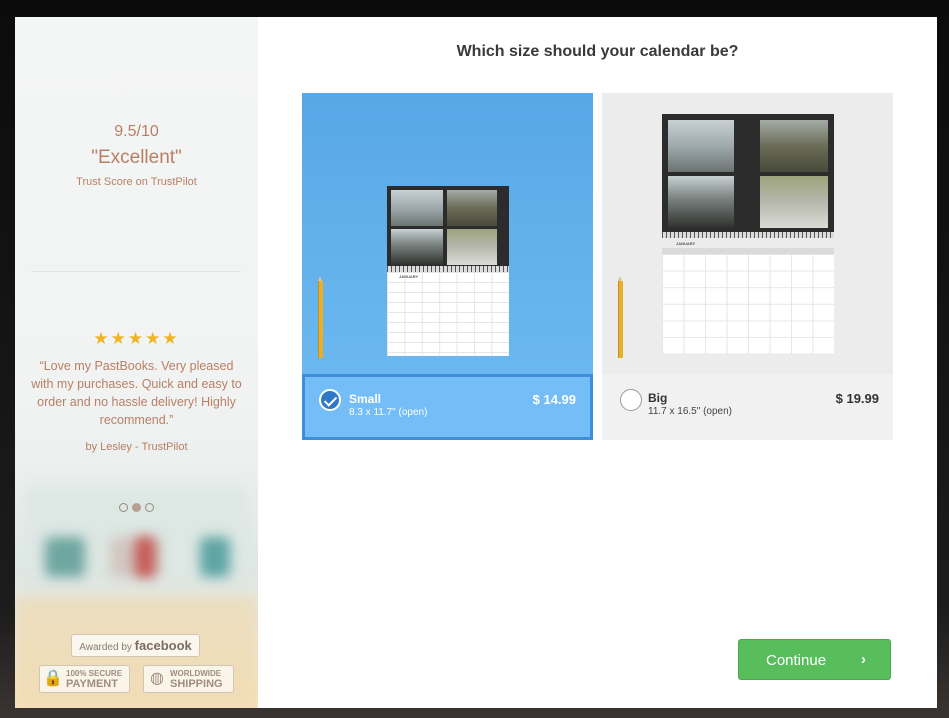 Image resolution: width=949 pixels, height=718 pixels. I want to click on continue-button: Continue ›, so click(814, 659).